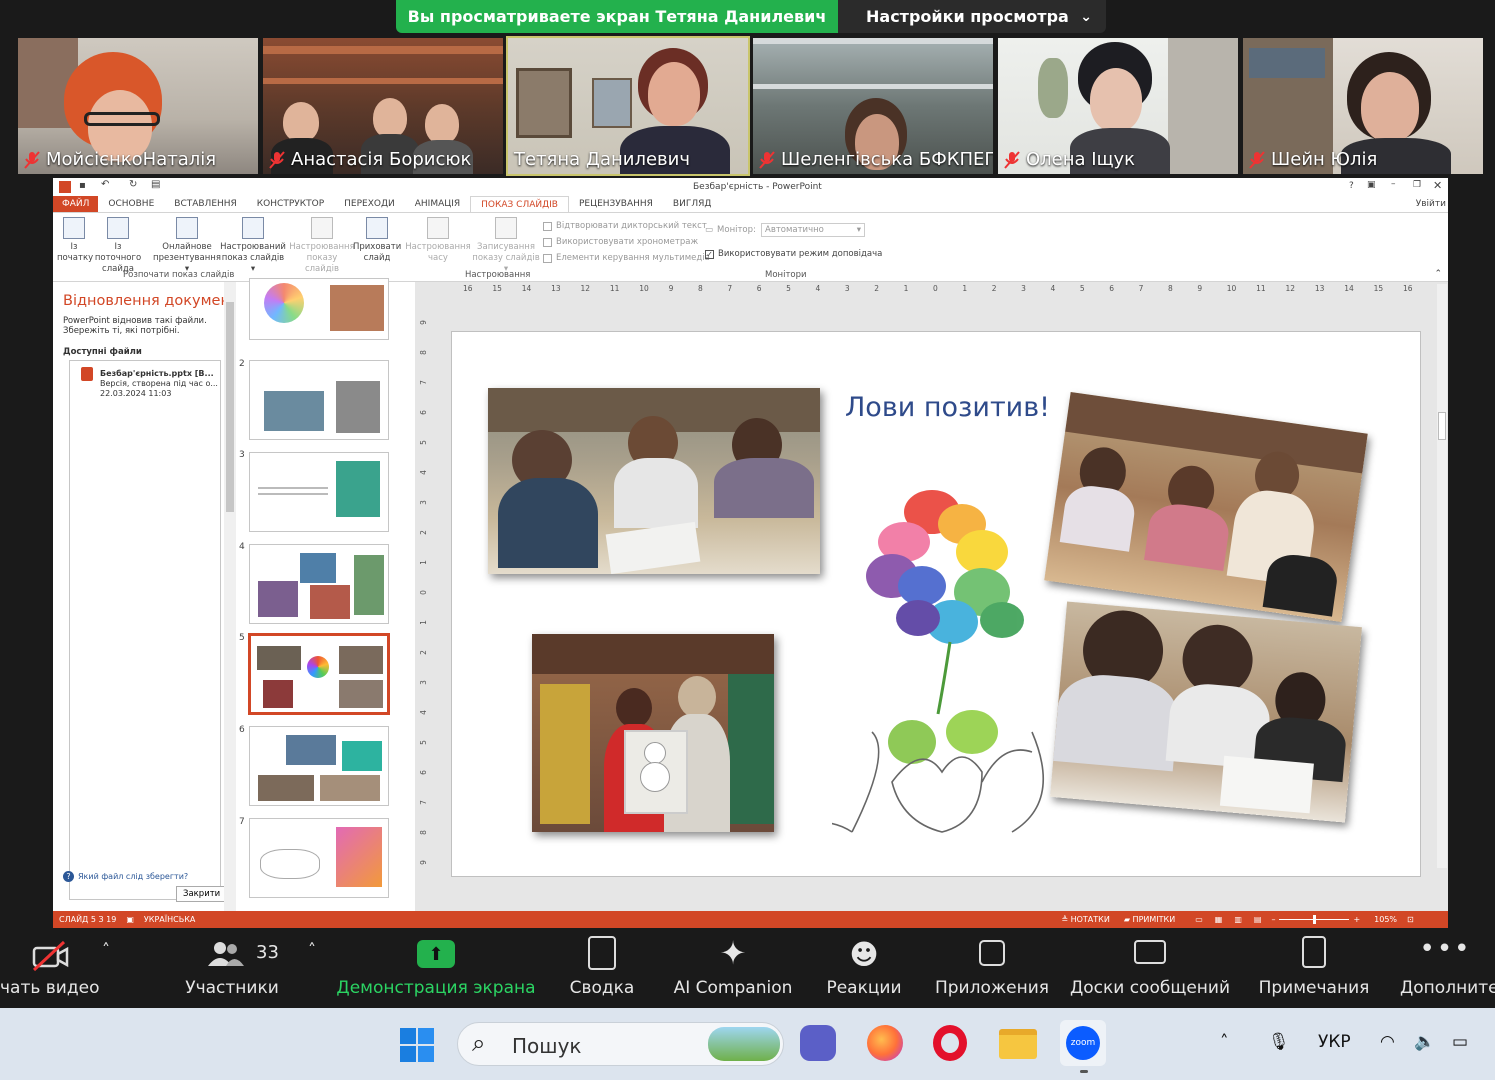 Image resolution: width=1495 pixels, height=1080 pixels. What do you see at coordinates (1351, 186) in the screenshot?
I see `help-button: ?` at bounding box center [1351, 186].